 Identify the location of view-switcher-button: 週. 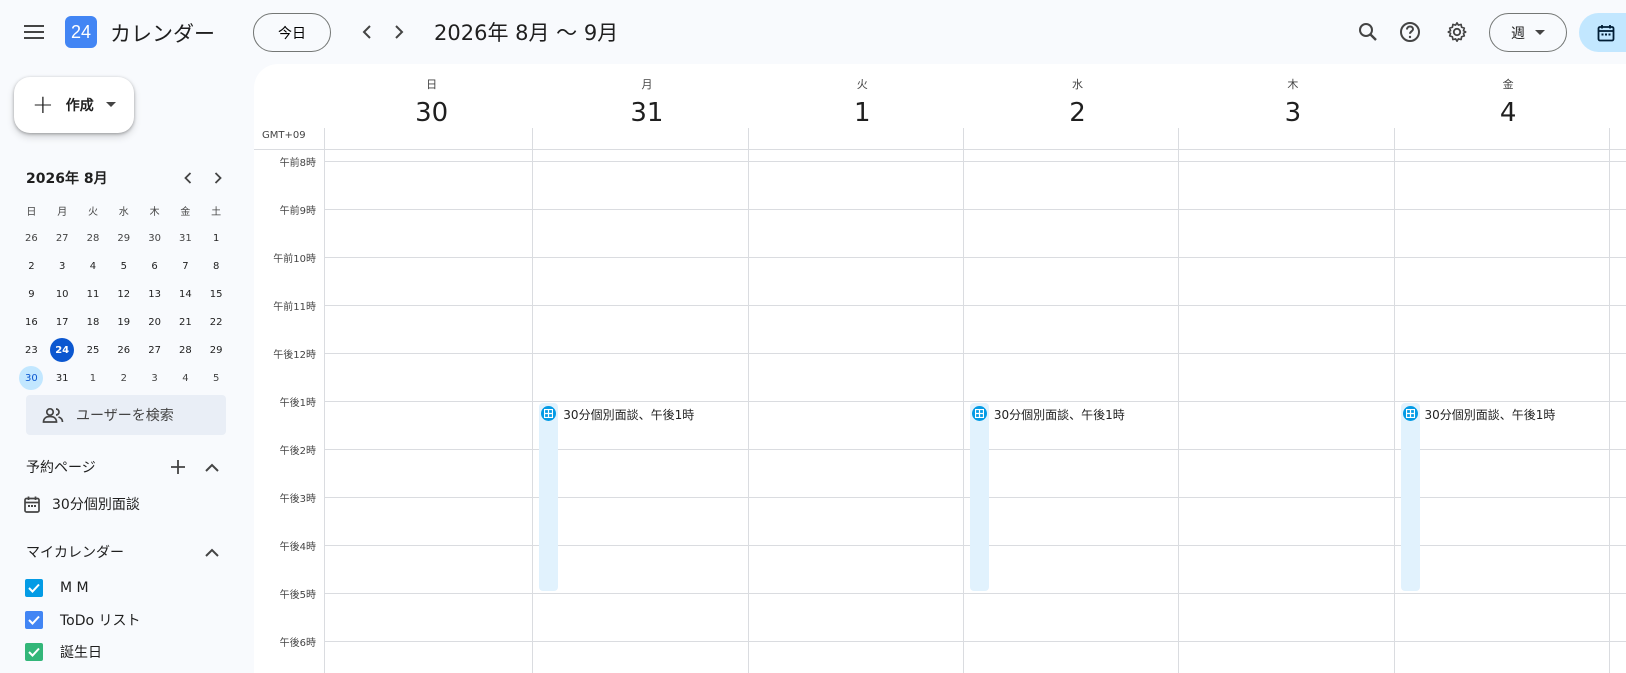
(1528, 32).